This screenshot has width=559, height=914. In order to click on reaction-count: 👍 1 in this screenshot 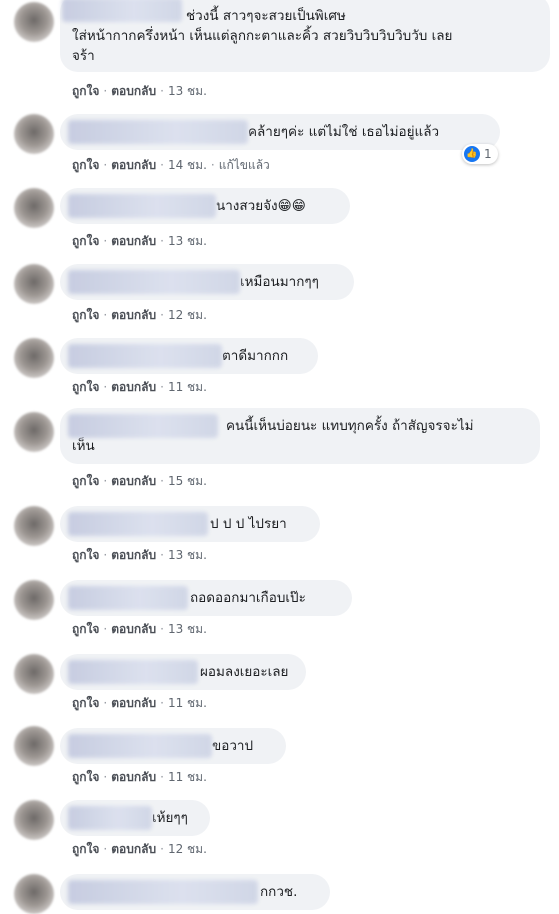, I will do `click(480, 154)`.